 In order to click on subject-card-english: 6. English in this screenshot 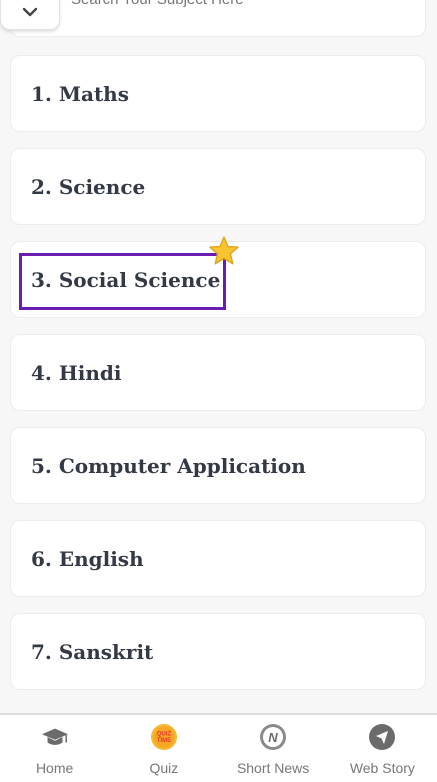, I will do `click(218, 558)`.